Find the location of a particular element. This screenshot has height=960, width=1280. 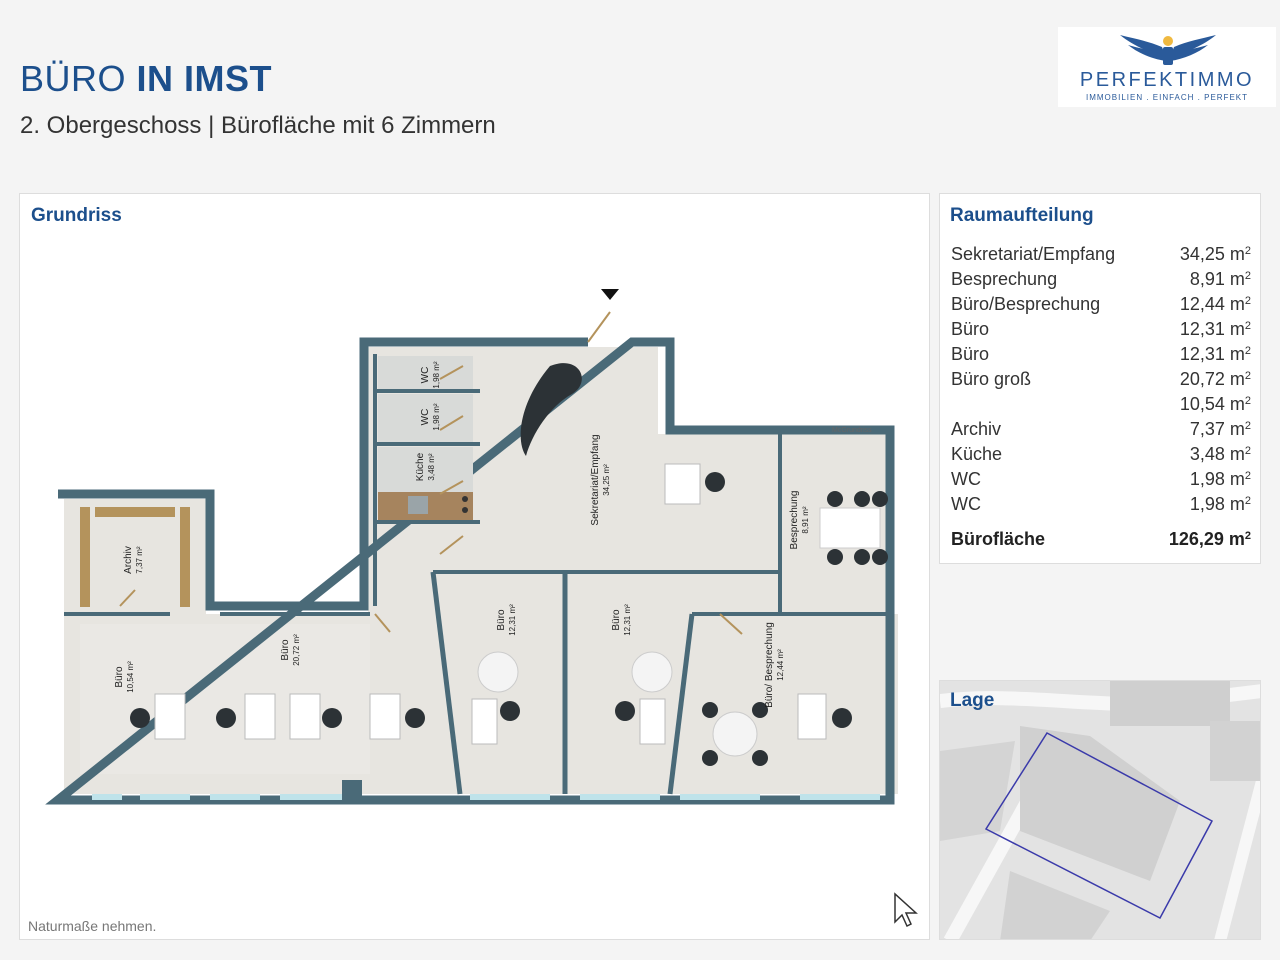

room-label-buero-3: Büro 12,31 m² is located at coordinates (506, 620).